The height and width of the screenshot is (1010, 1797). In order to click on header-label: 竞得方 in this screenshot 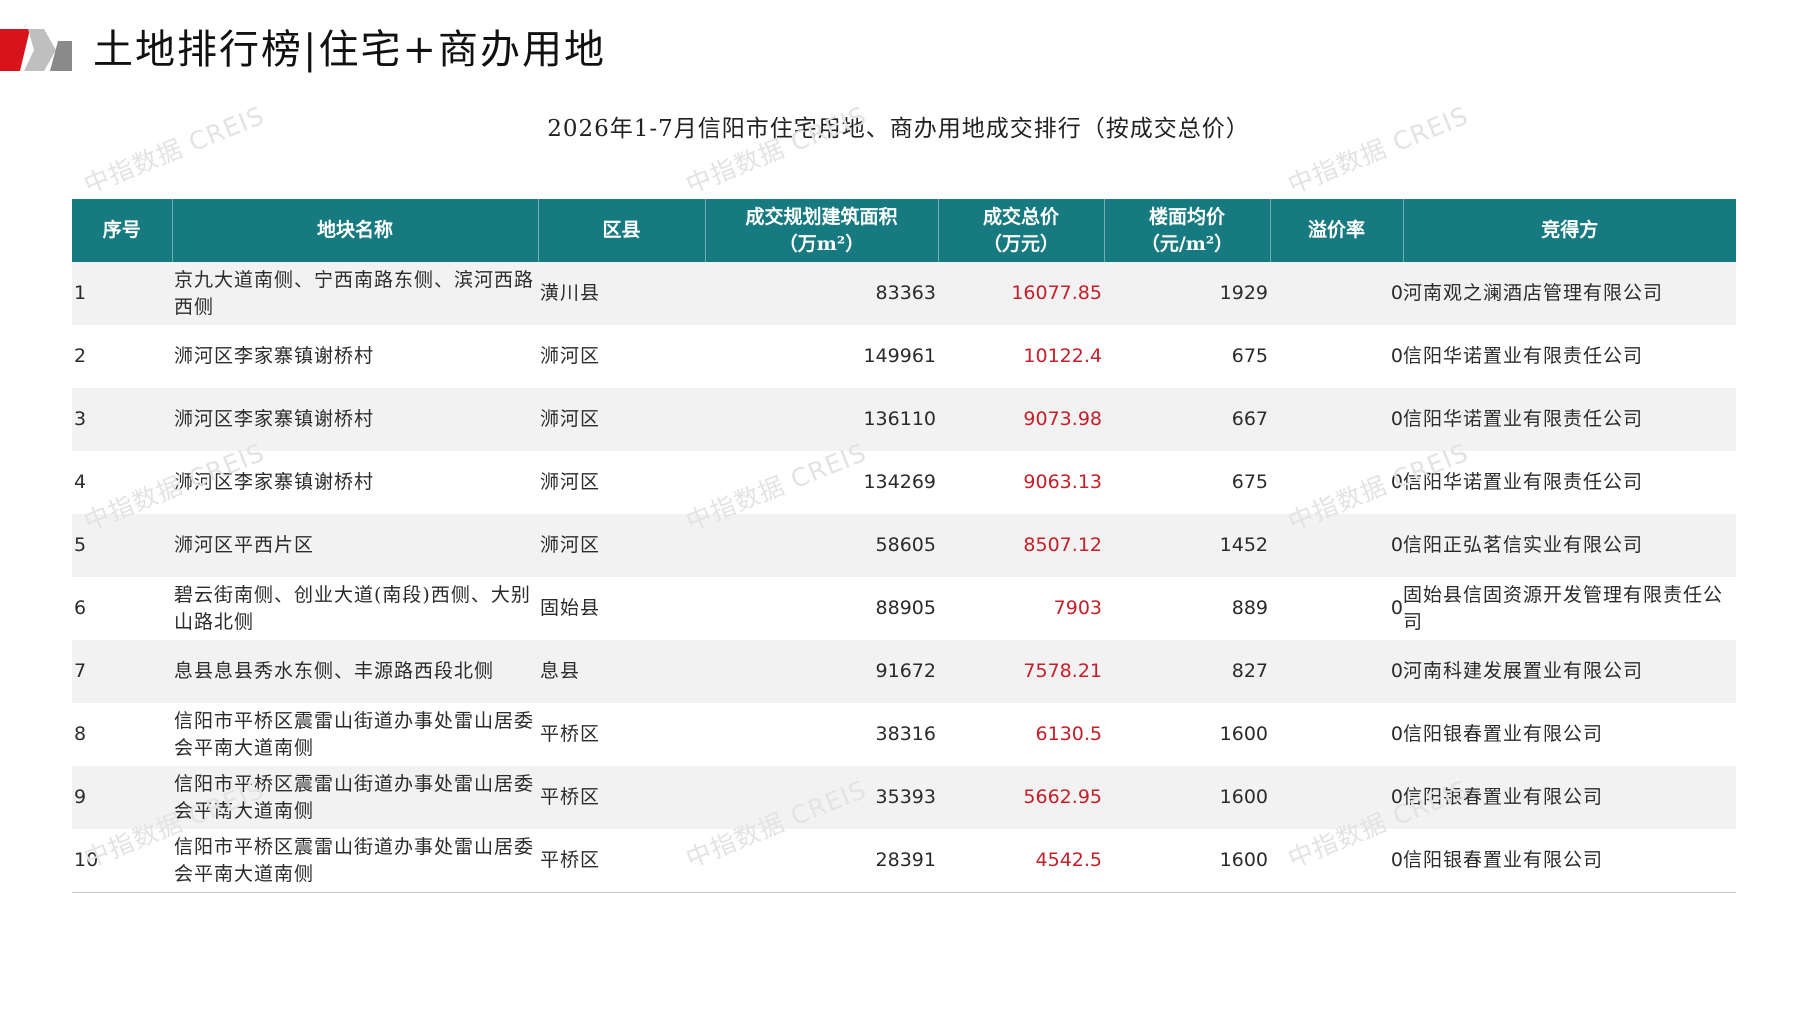, I will do `click(1570, 230)`.